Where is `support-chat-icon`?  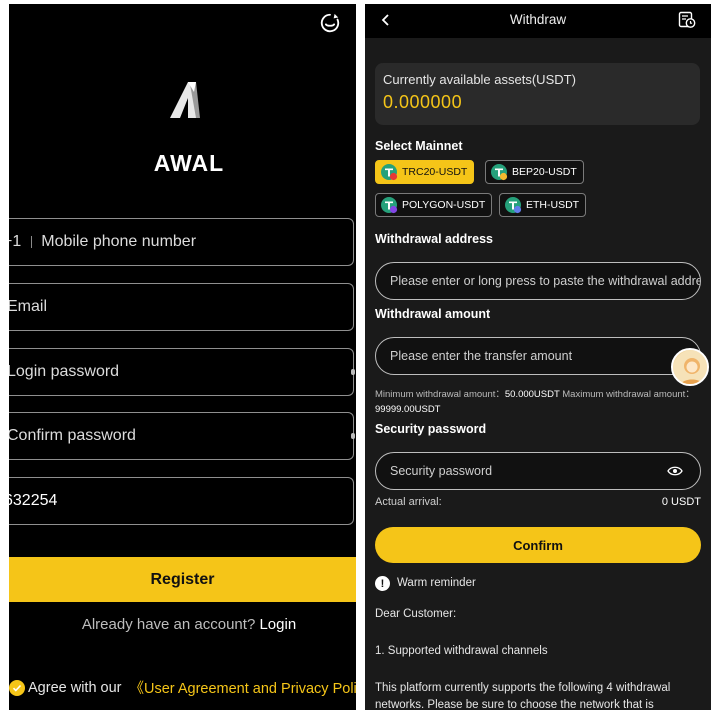
support-chat-icon is located at coordinates (330, 23).